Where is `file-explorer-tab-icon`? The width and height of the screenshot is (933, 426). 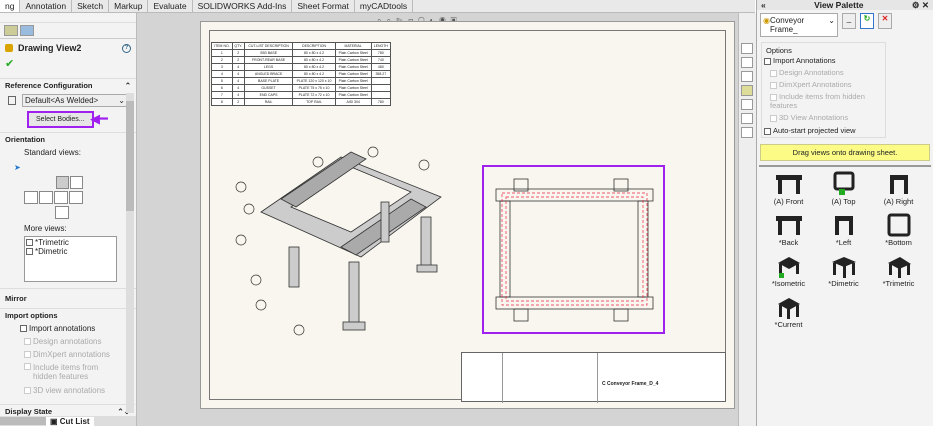
file-explorer-tab-icon is located at coordinates (747, 76).